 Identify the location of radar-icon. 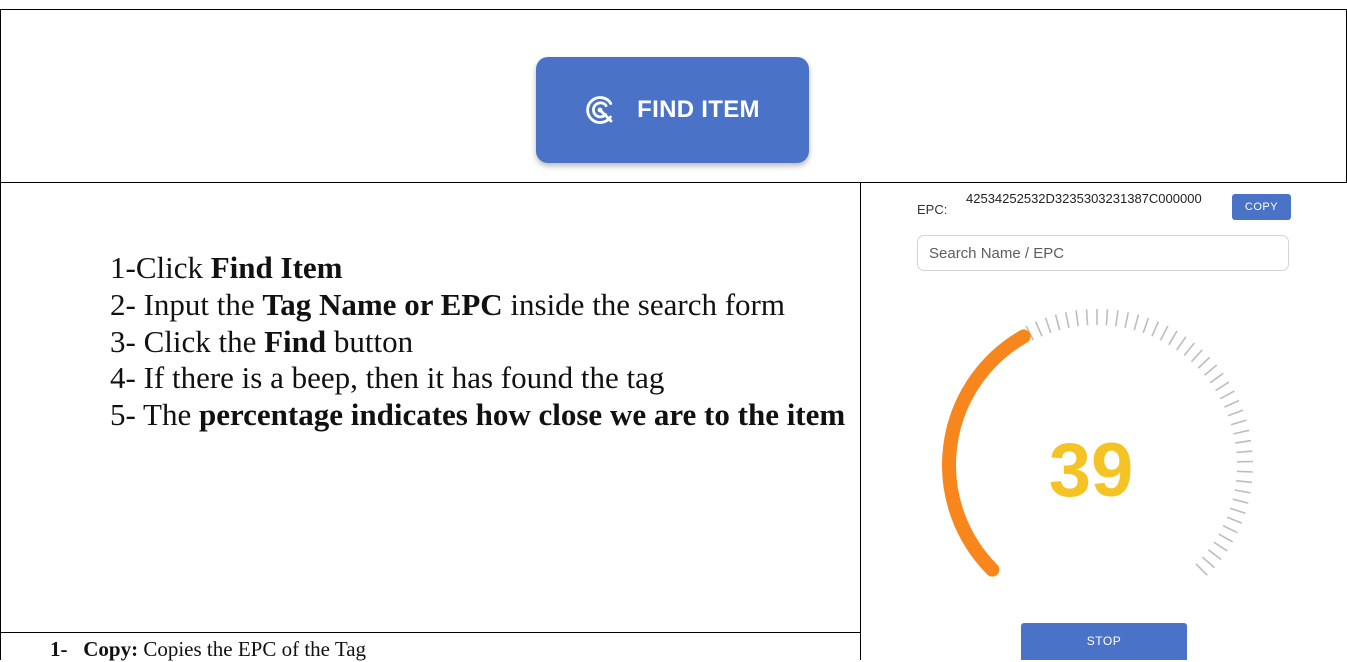
(600, 110).